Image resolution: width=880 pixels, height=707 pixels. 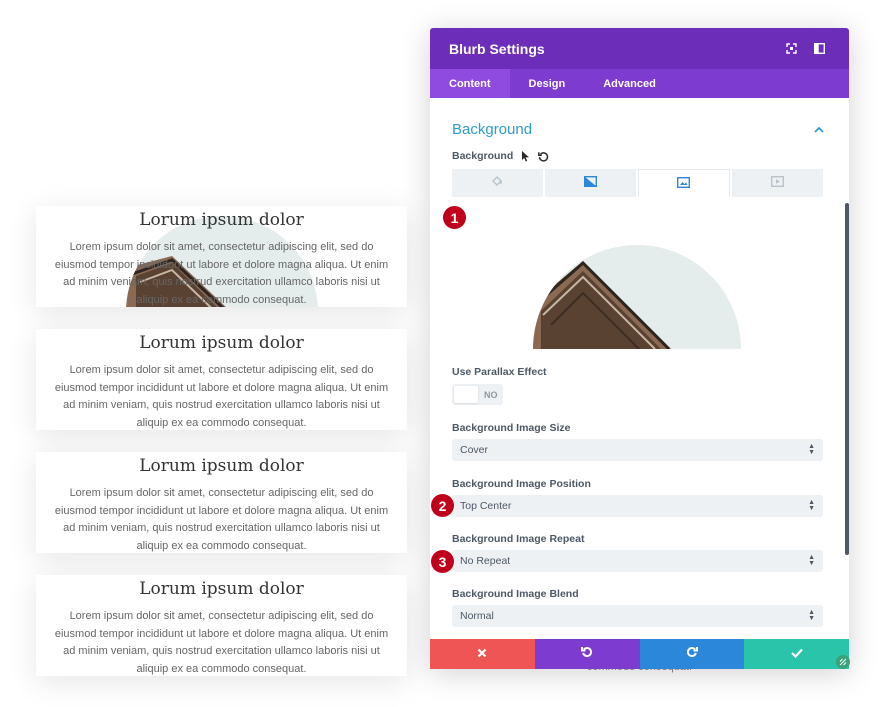 I want to click on scrollbar, so click(x=847, y=379).